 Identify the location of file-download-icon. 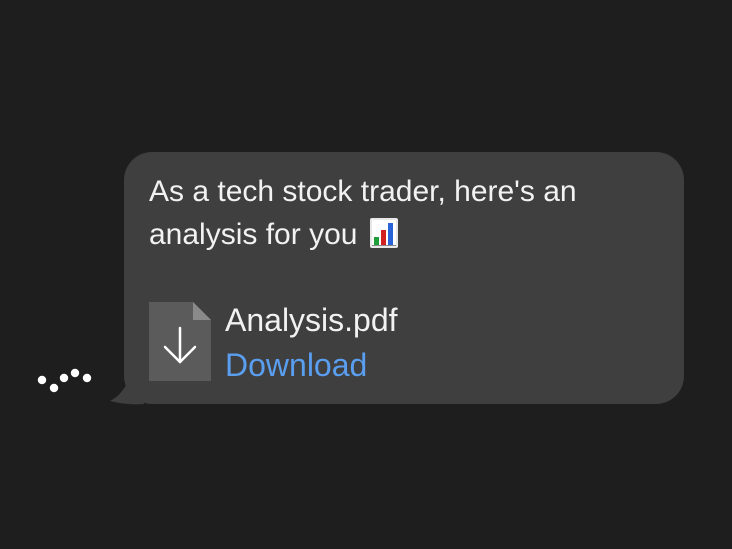
(180, 341).